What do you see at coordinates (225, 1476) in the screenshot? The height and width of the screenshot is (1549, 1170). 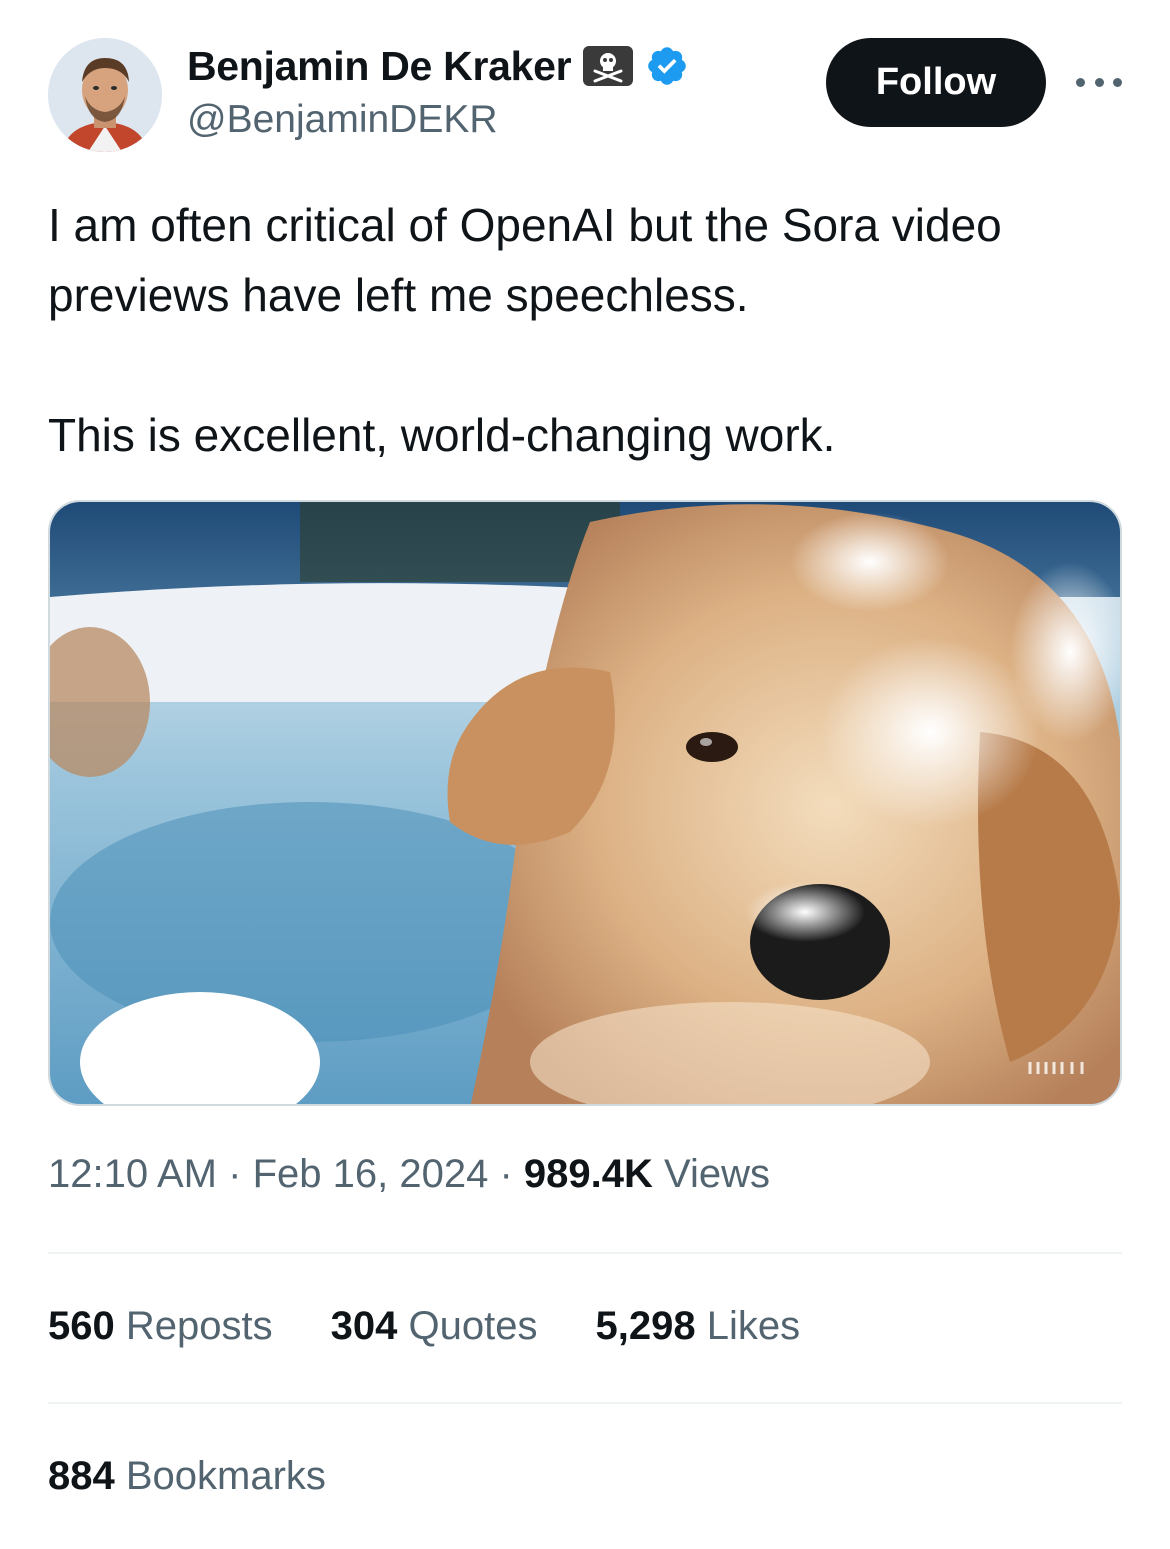 I see `bookmarks-label: Bookmarks` at bounding box center [225, 1476].